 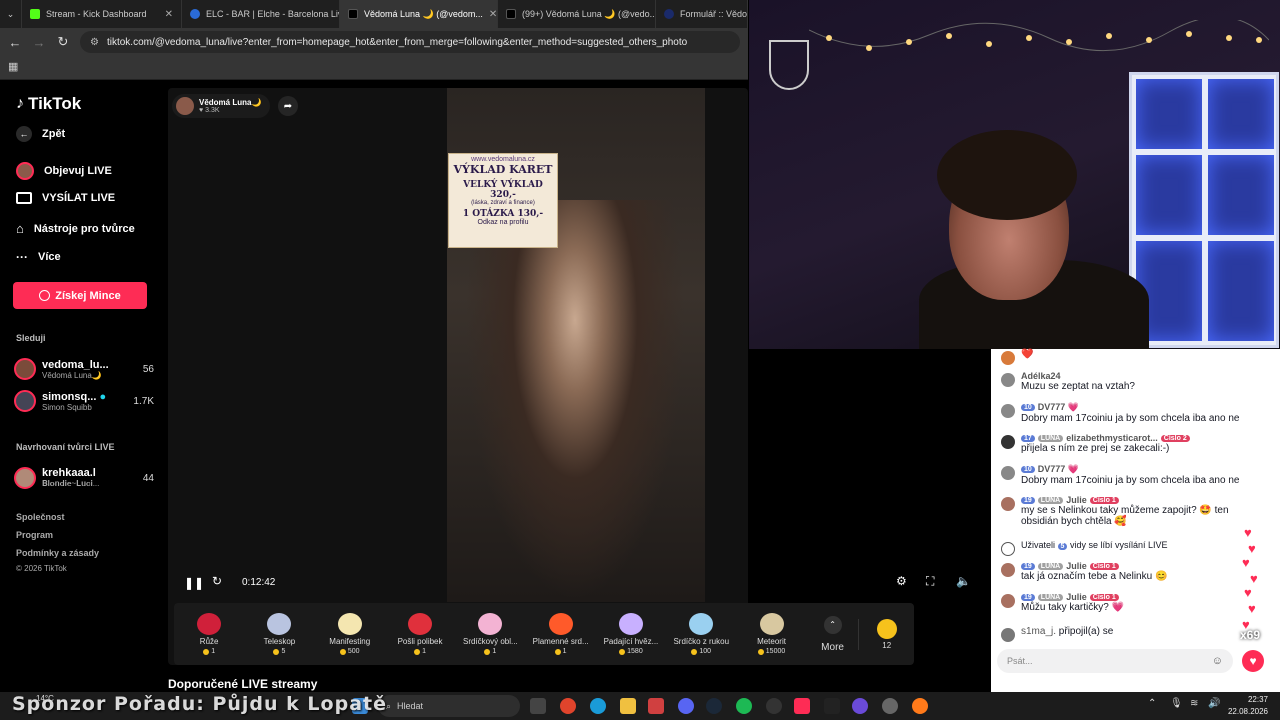 What do you see at coordinates (57, 553) in the screenshot?
I see `footer-terms: Podmínky a zásady` at bounding box center [57, 553].